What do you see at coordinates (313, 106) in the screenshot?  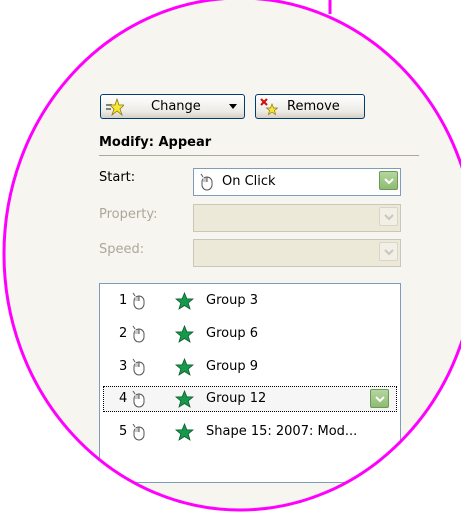 I see `remove-button-label: Remove` at bounding box center [313, 106].